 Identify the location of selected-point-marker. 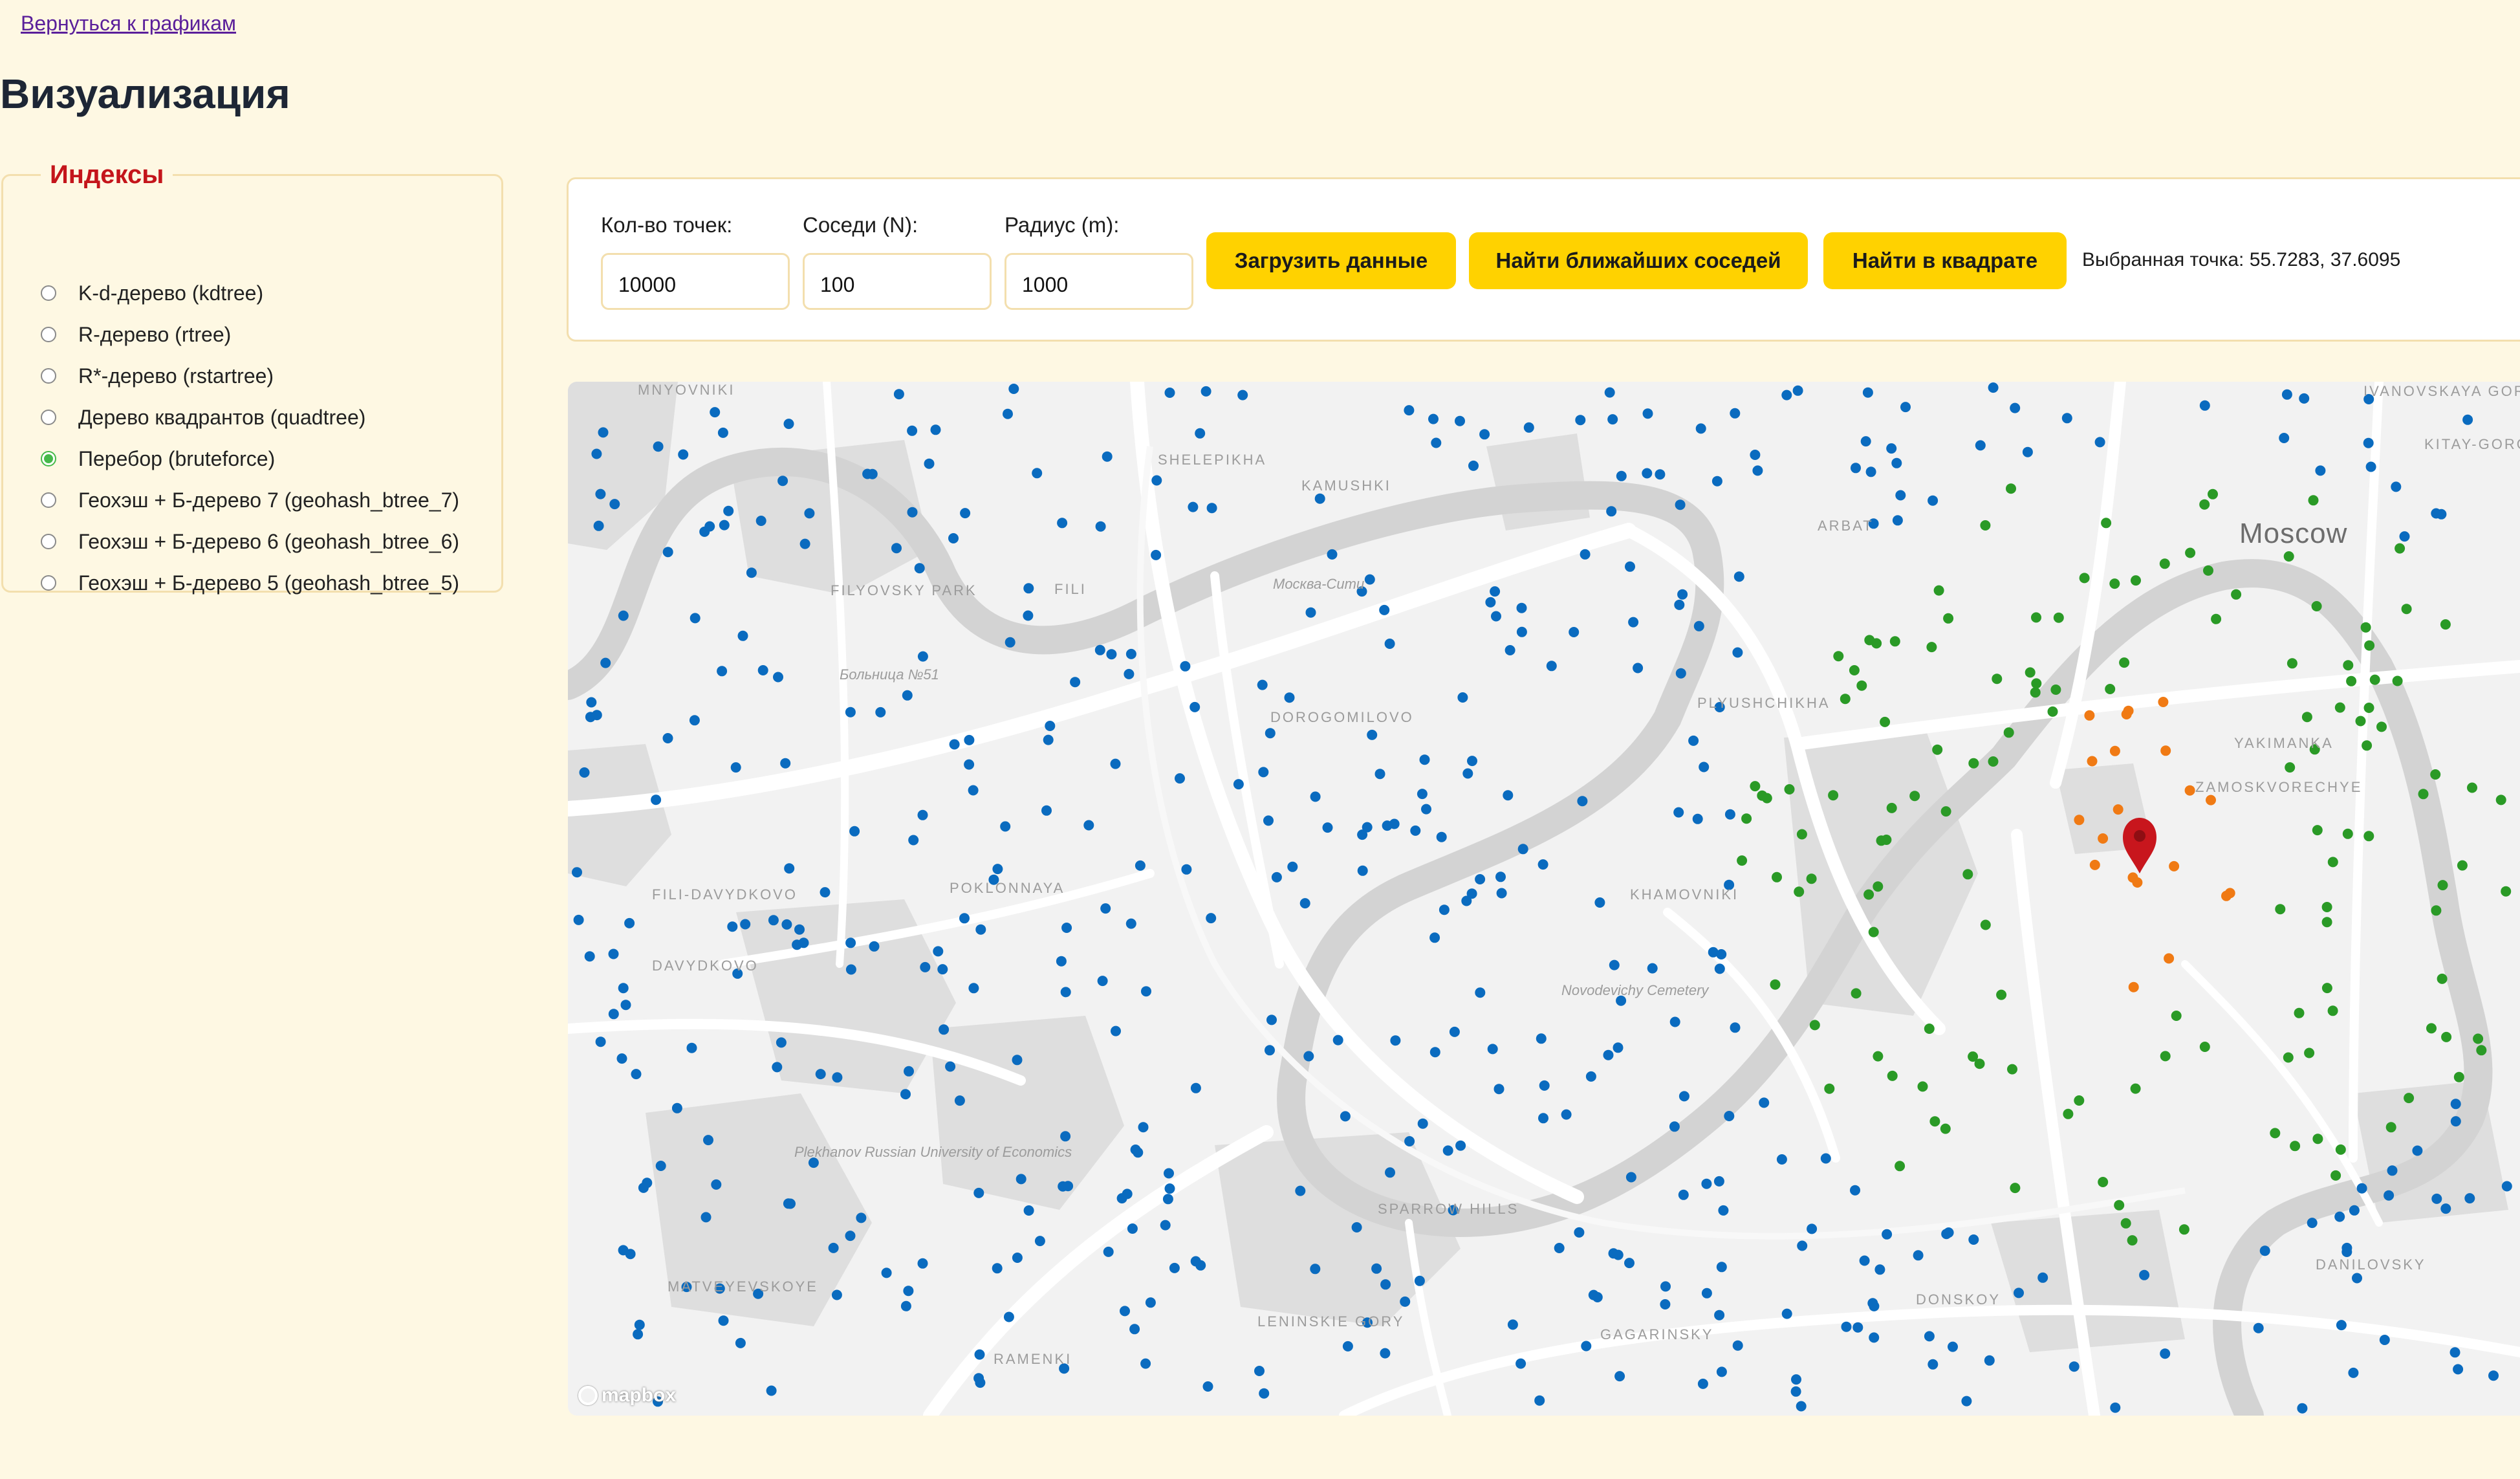
(2139, 845).